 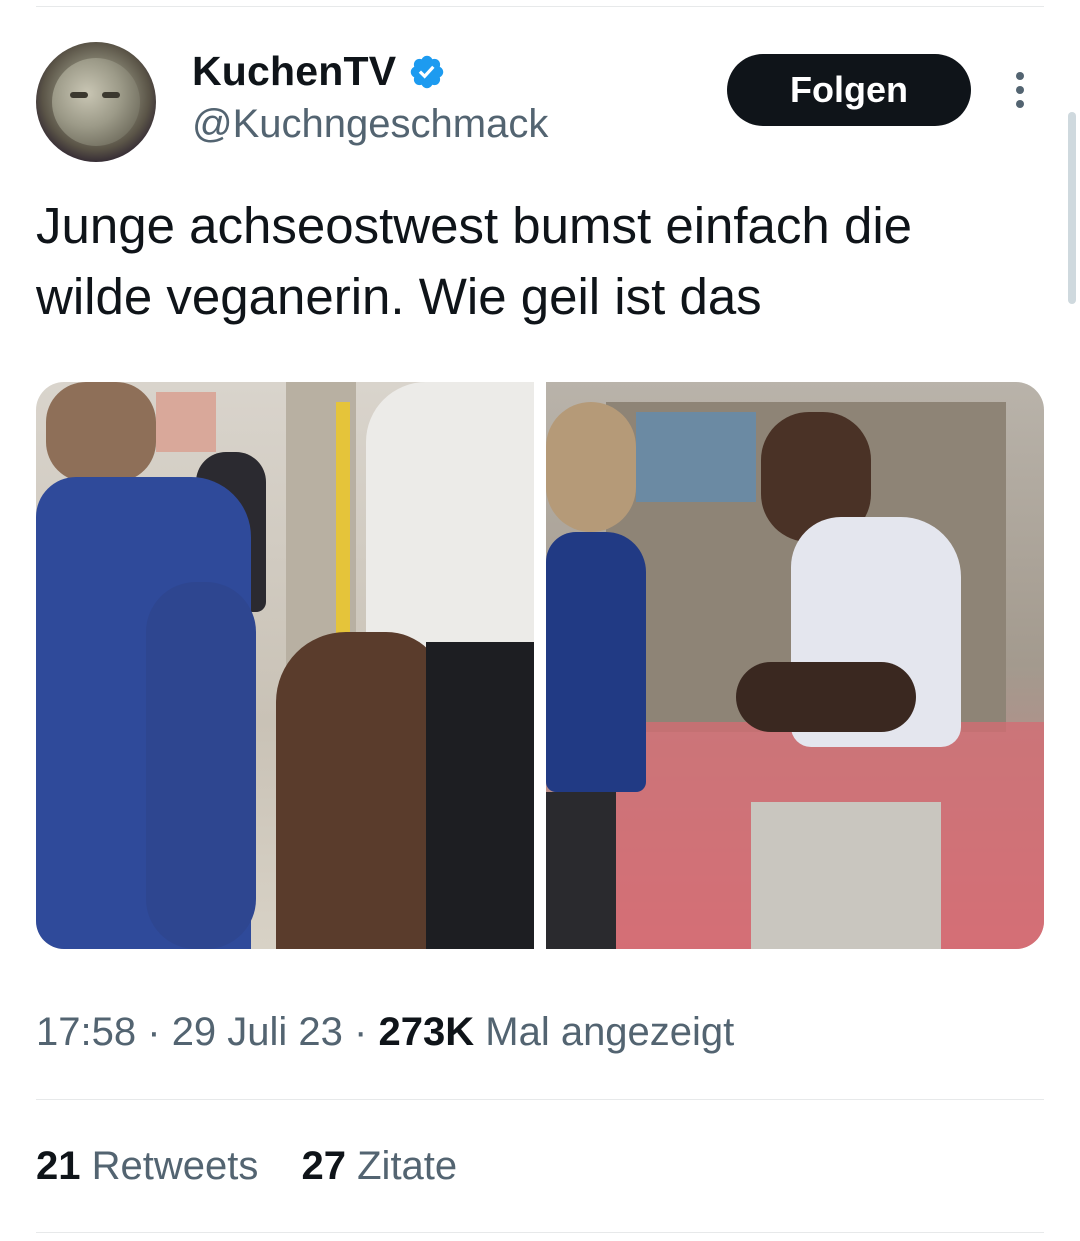 What do you see at coordinates (294, 71) in the screenshot?
I see `author-display-name: KuchenTV` at bounding box center [294, 71].